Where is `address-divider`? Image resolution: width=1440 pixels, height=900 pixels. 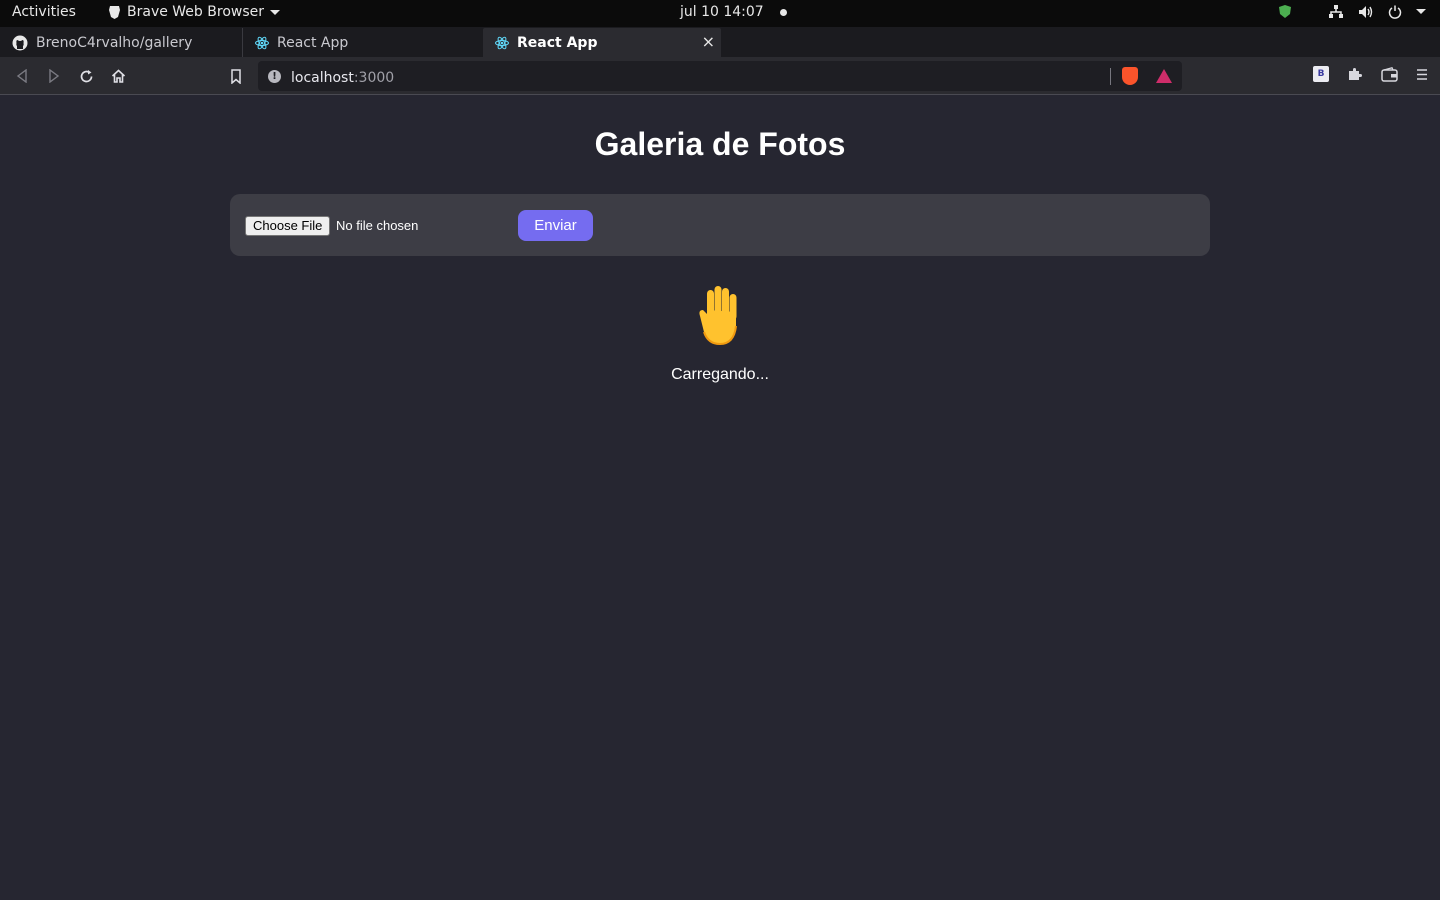 address-divider is located at coordinates (1110, 76).